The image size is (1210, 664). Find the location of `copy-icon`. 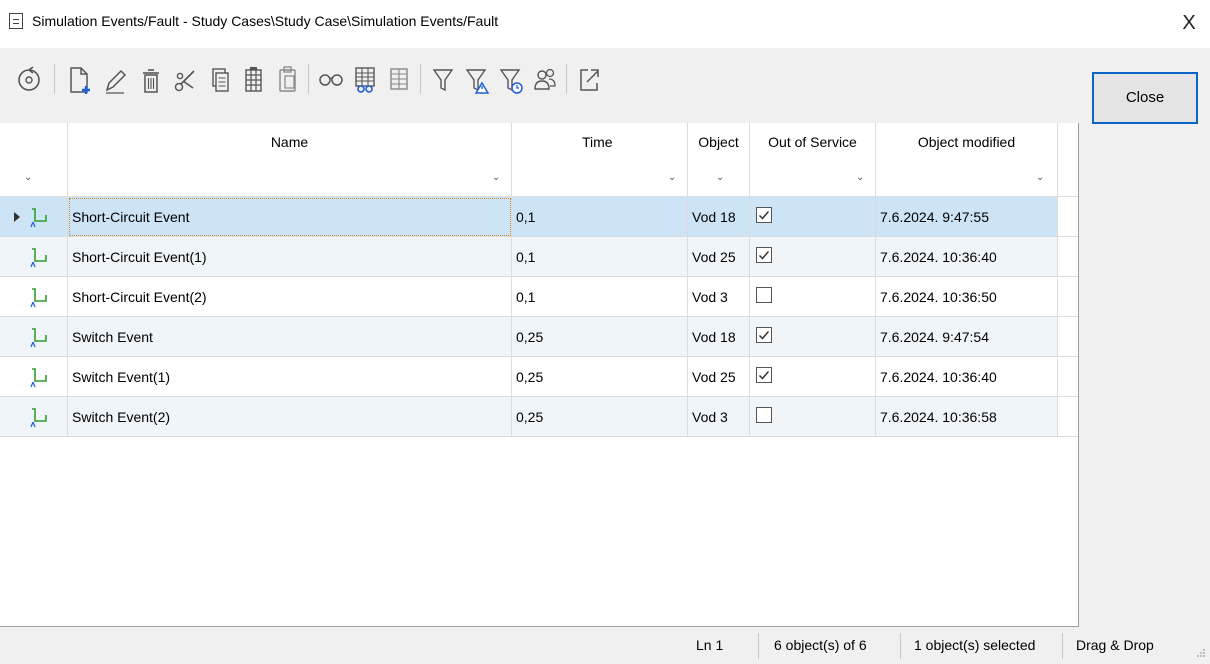

copy-icon is located at coordinates (219, 80).